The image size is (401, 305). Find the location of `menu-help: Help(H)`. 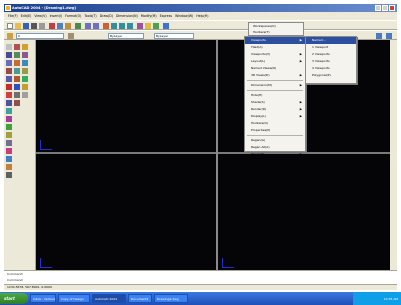

menu-help: Help(H) is located at coordinates (202, 16).